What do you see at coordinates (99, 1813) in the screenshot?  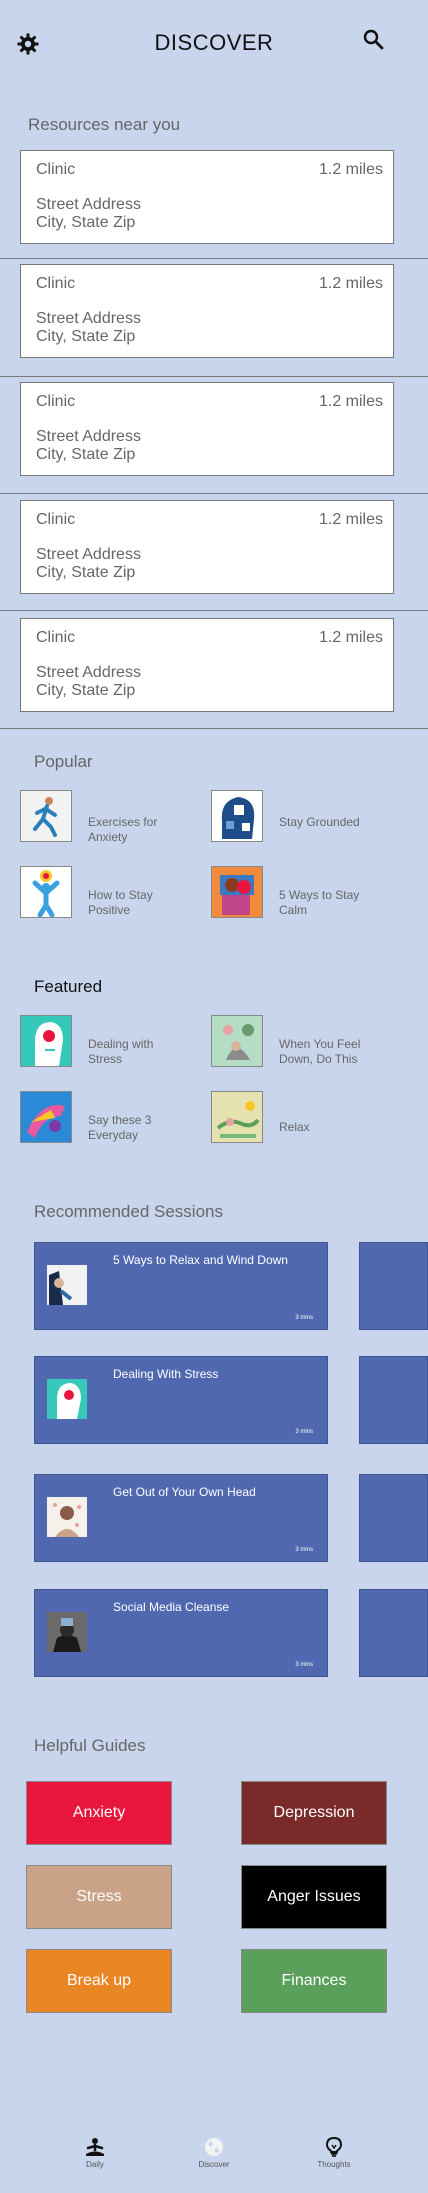 I see `guide-anxiety-button: Anxiety` at bounding box center [99, 1813].